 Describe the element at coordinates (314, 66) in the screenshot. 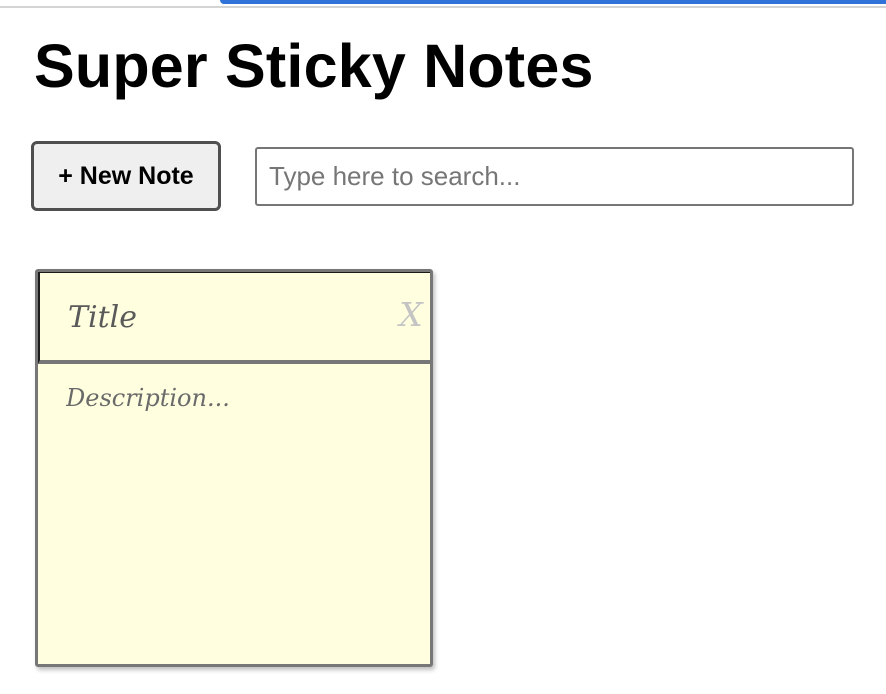

I see `page-title: Super Sticky Notes` at that location.